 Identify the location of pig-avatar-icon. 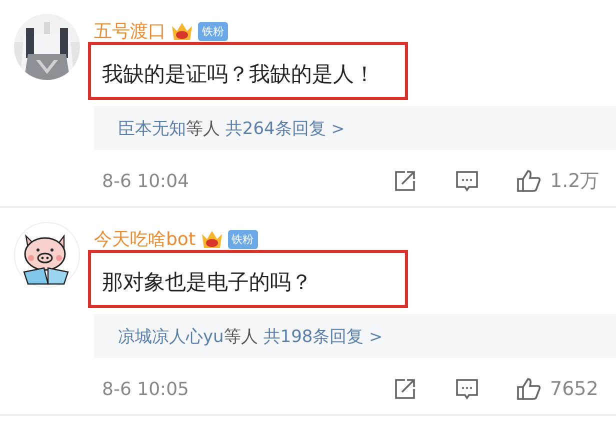
(47, 255).